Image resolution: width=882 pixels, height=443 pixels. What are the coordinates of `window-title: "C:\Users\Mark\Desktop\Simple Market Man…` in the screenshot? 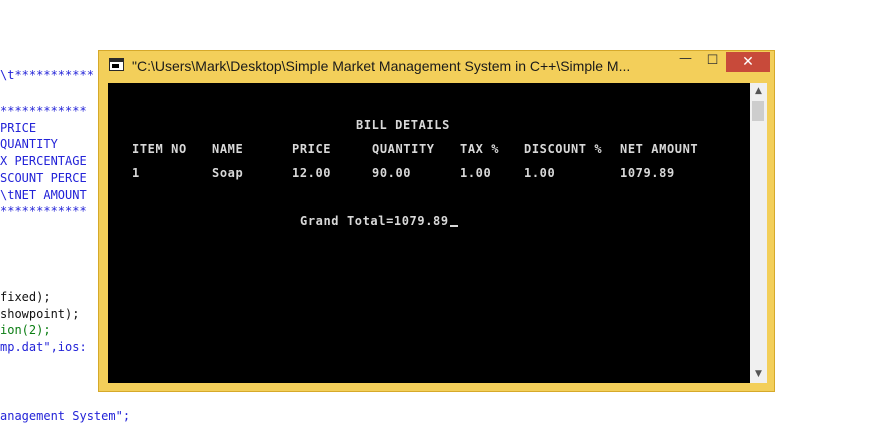 It's located at (381, 66).